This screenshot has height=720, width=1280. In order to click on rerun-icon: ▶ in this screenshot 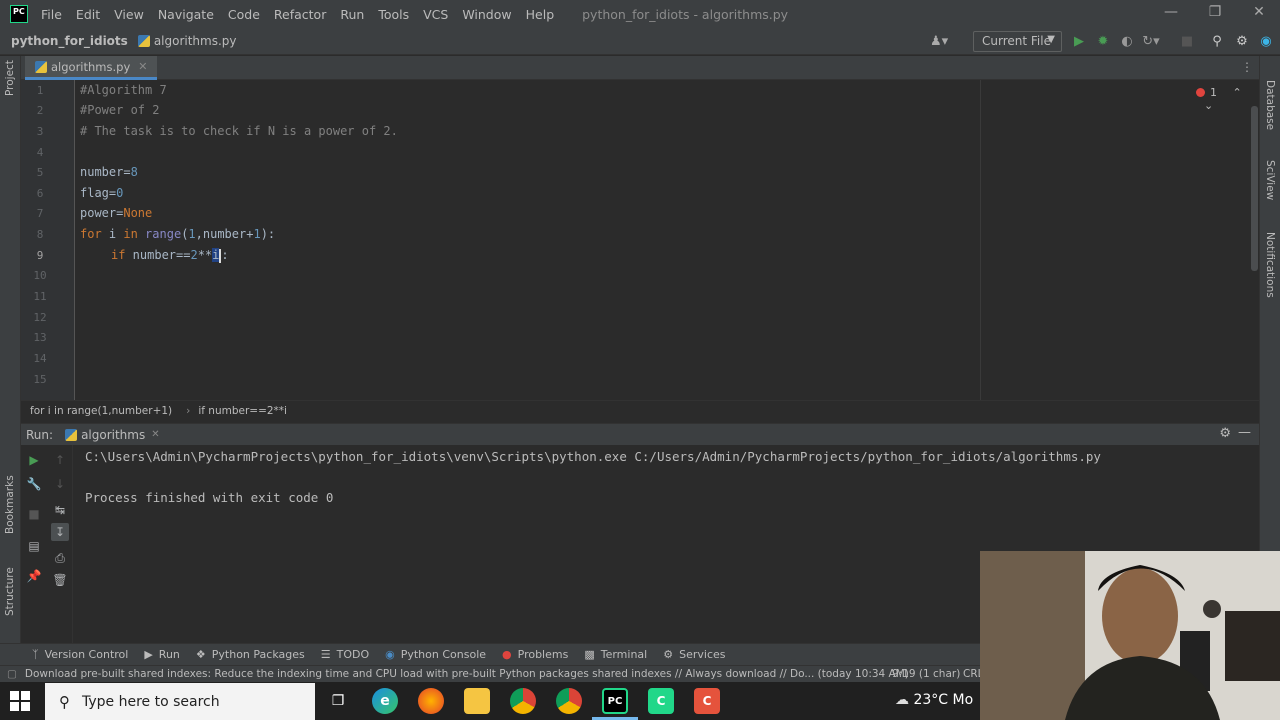, I will do `click(34, 460)`.